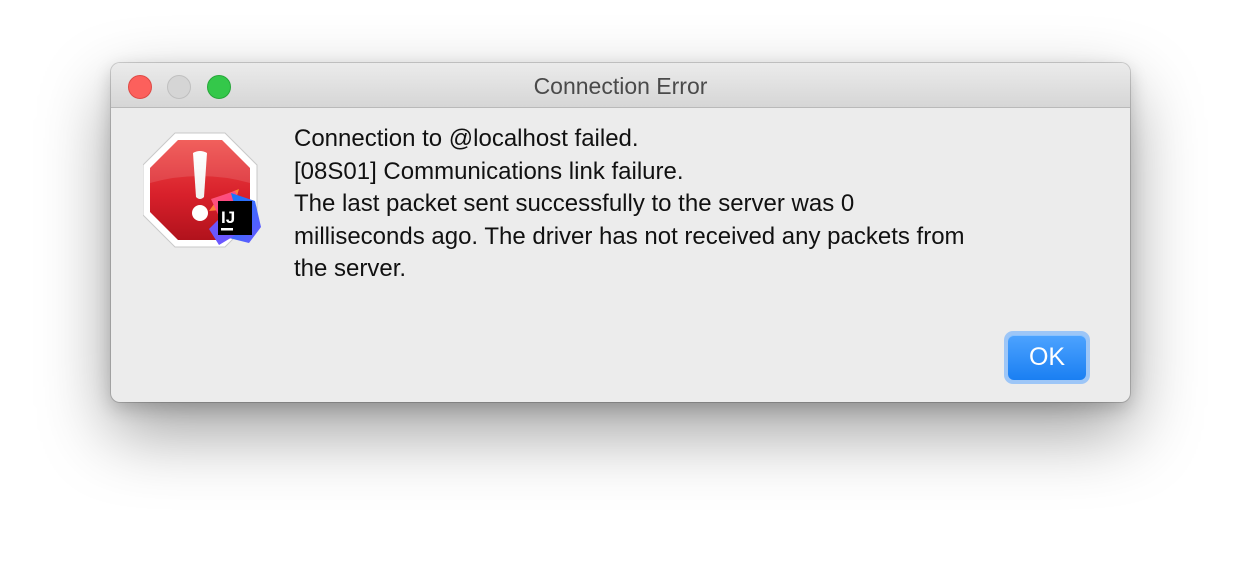 This screenshot has width=1242, height=562. I want to click on ok-button-label: OK, so click(1047, 357).